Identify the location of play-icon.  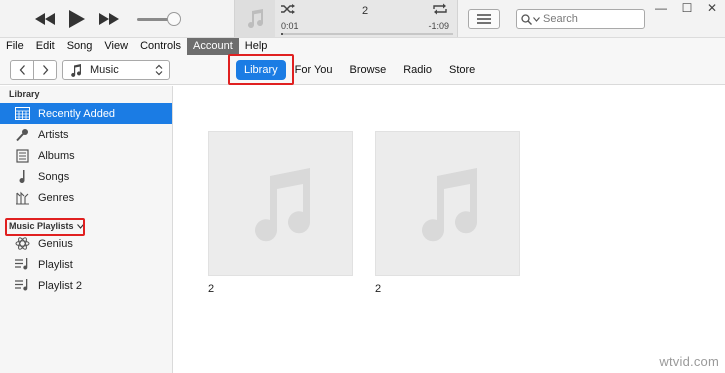
(77, 19).